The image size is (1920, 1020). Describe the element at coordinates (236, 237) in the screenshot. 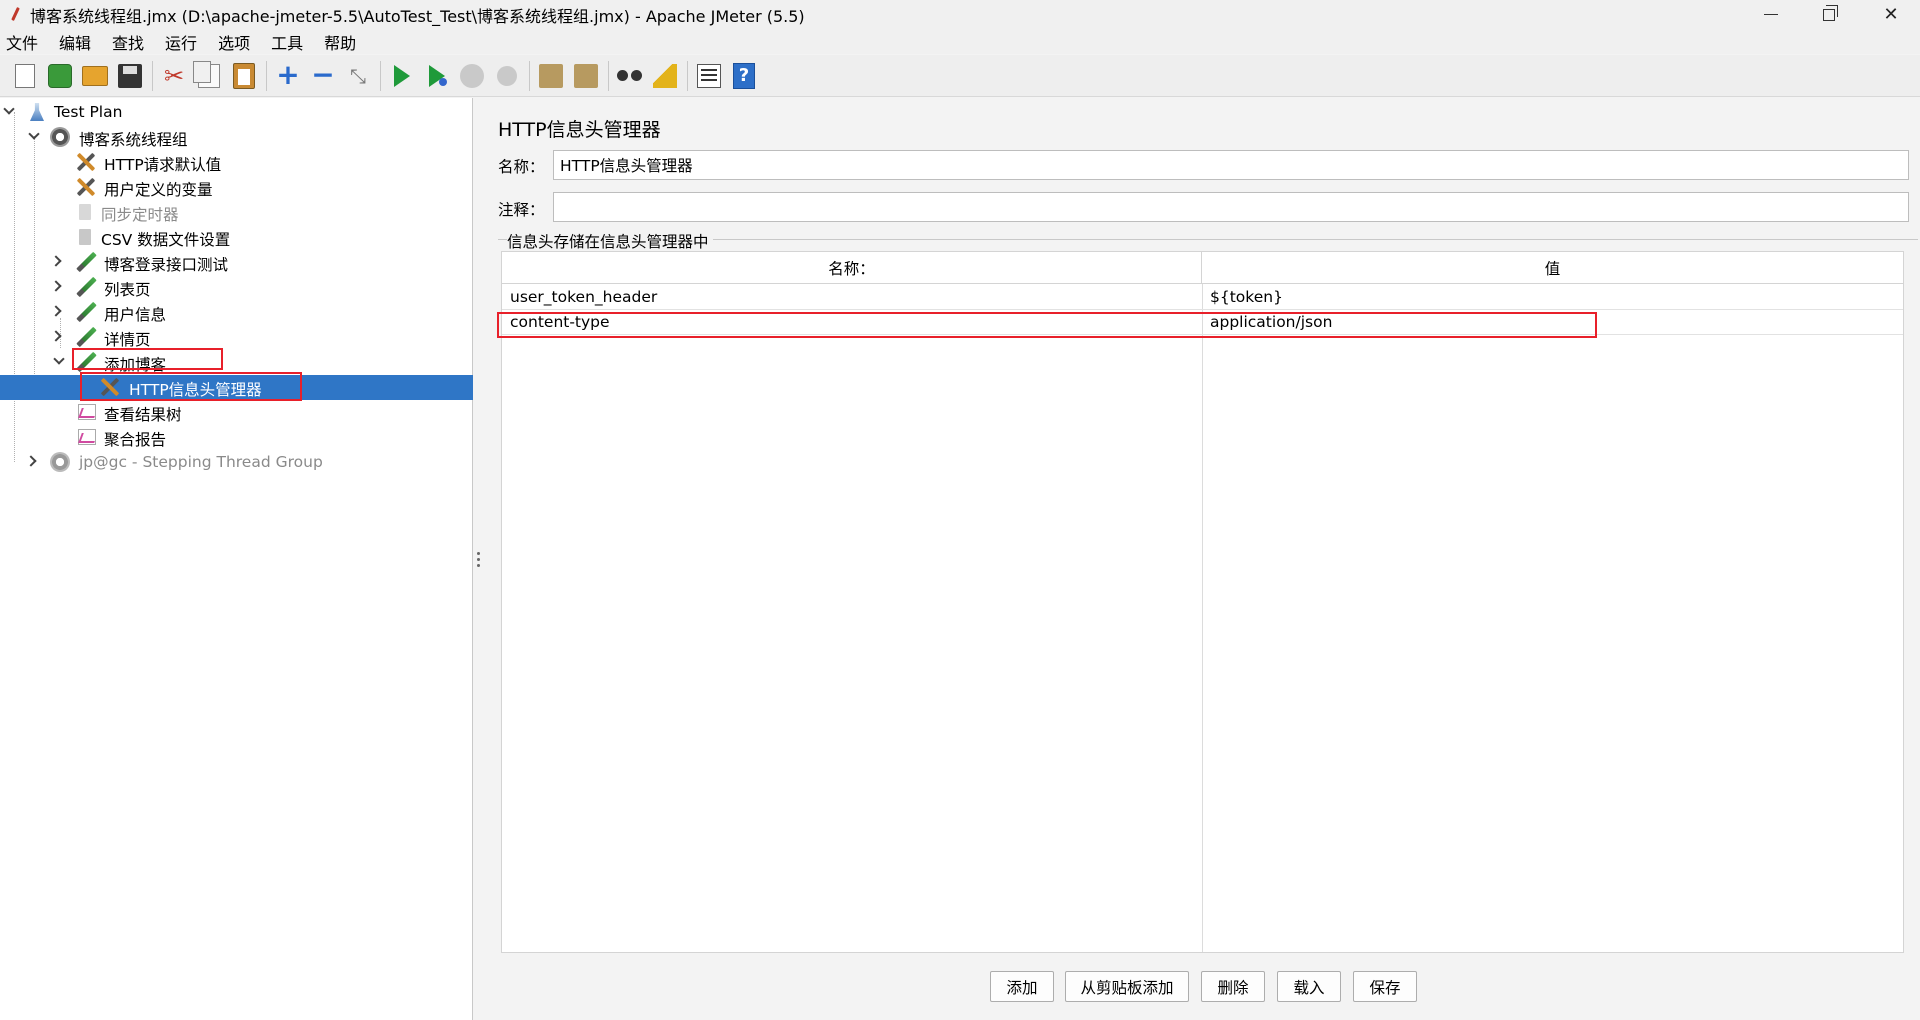

I see `tree-item-csv: CSV 数据文件设置` at that location.